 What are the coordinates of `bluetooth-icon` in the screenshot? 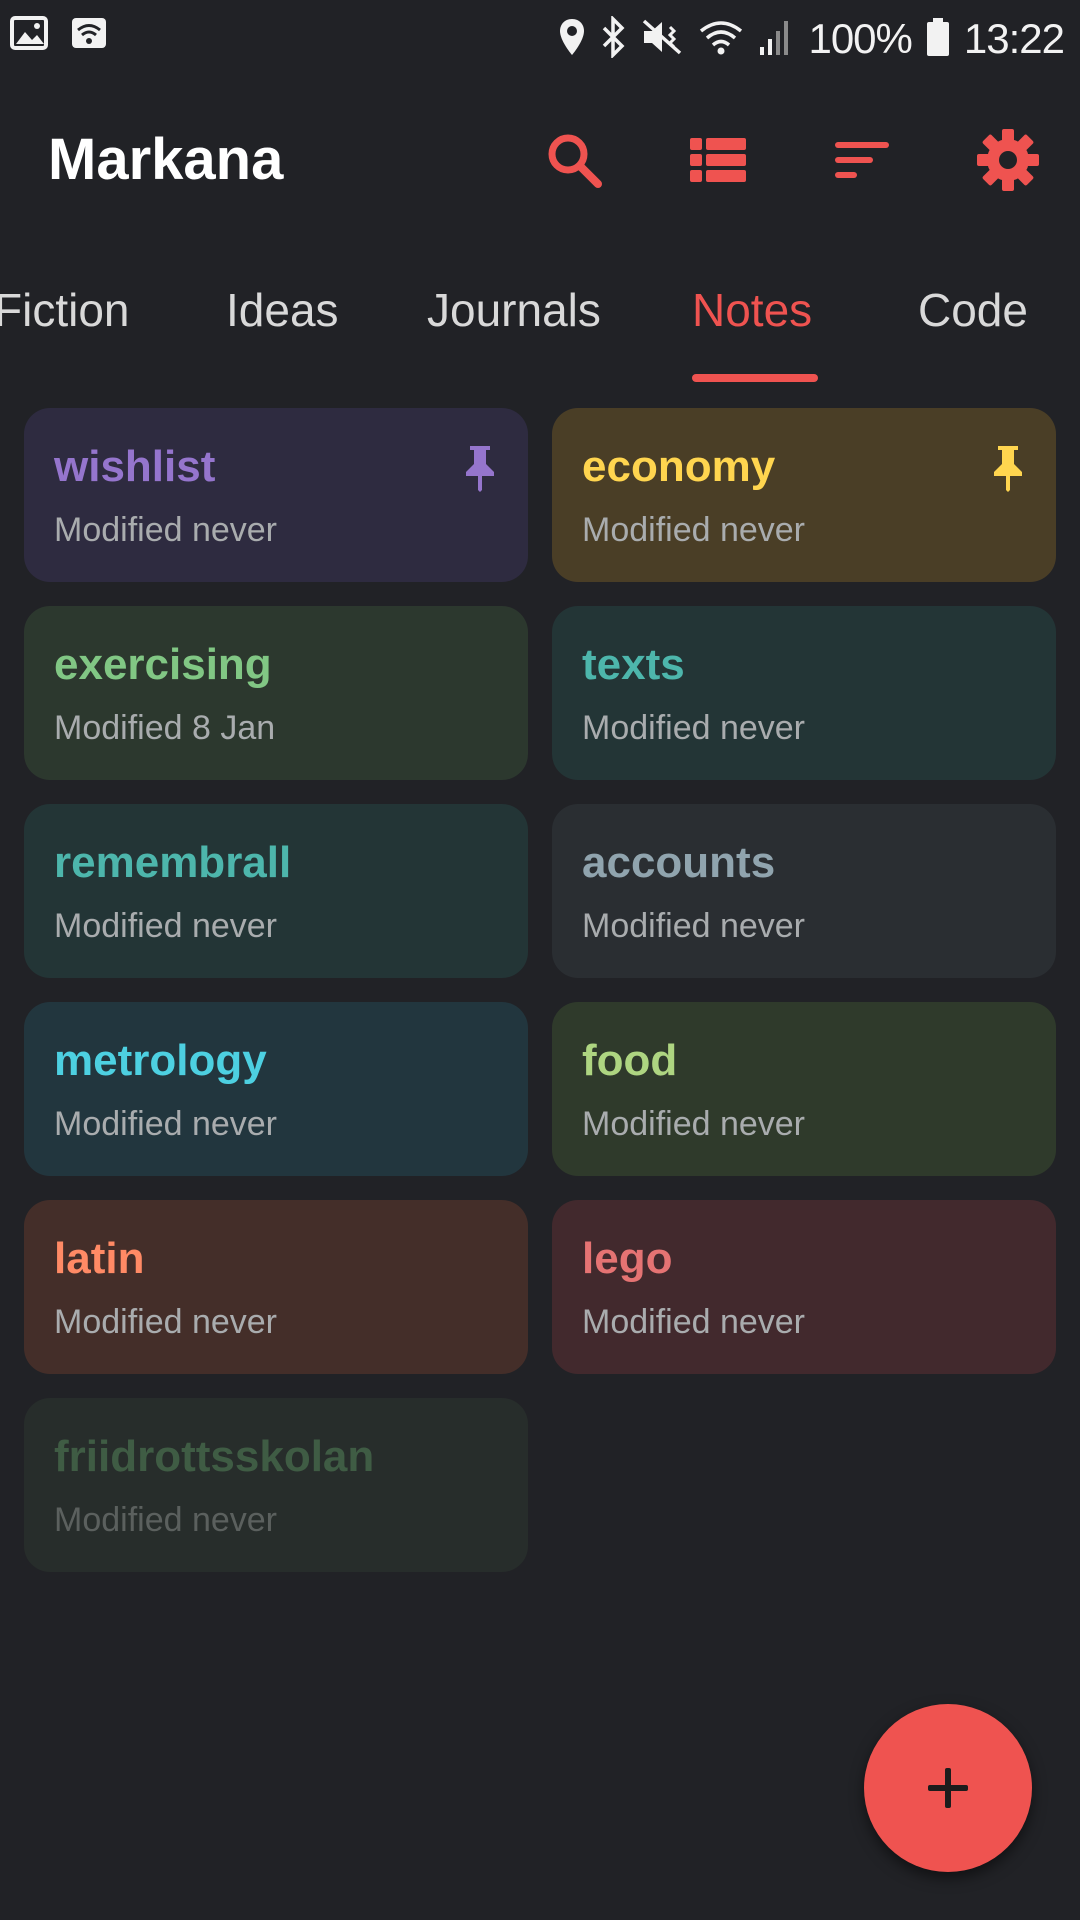 It's located at (613, 38).